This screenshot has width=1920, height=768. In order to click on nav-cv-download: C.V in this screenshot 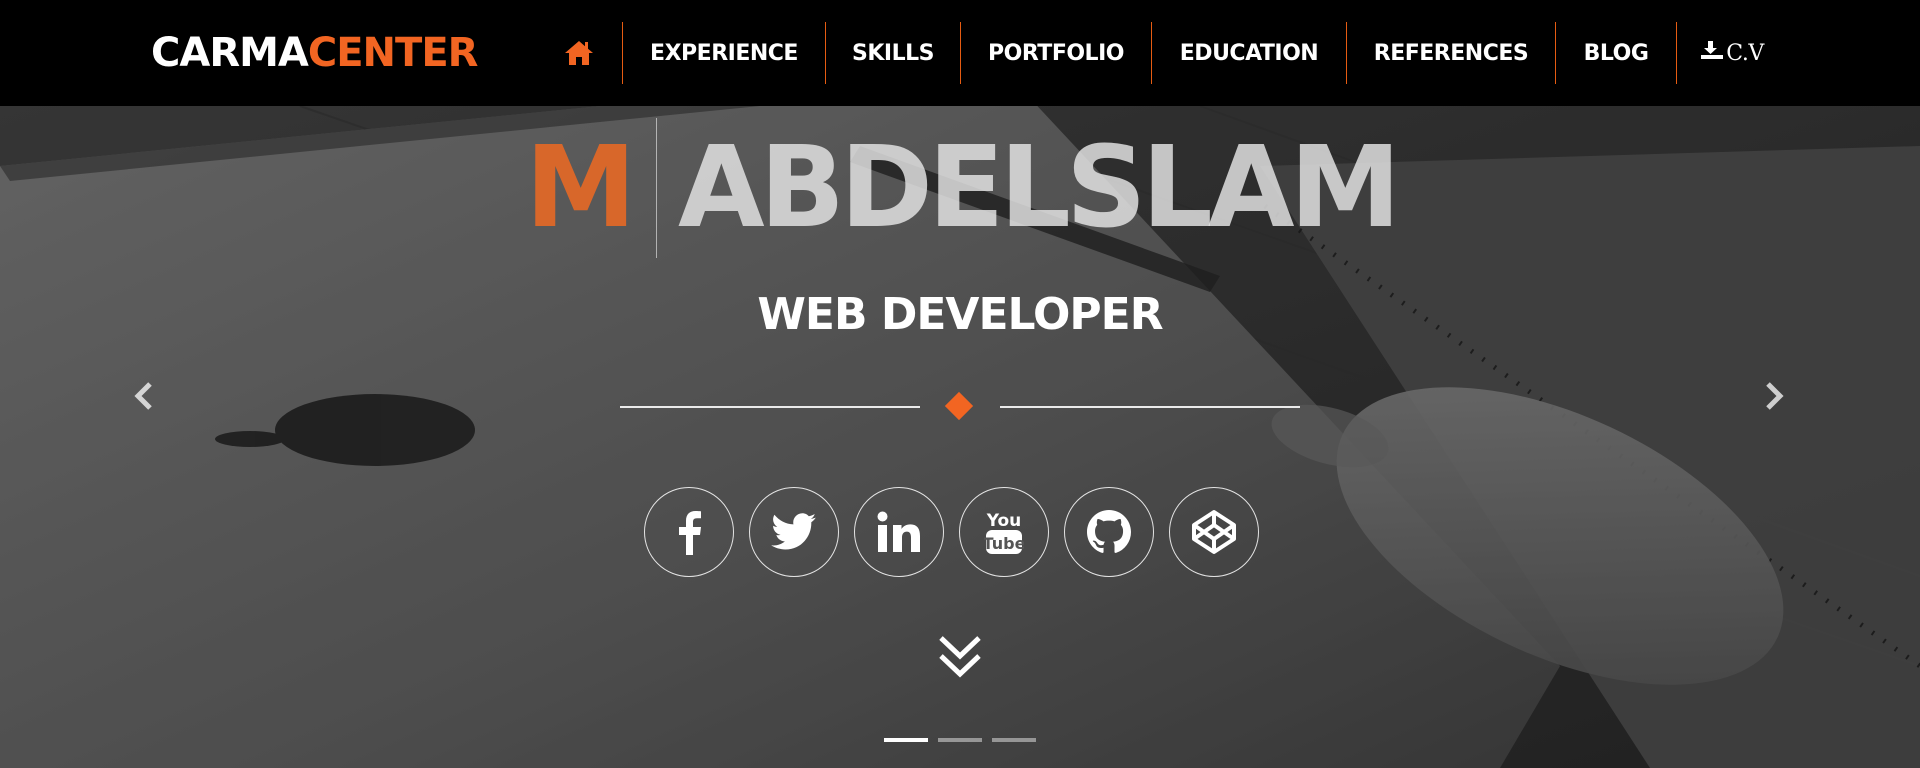, I will do `click(1732, 53)`.